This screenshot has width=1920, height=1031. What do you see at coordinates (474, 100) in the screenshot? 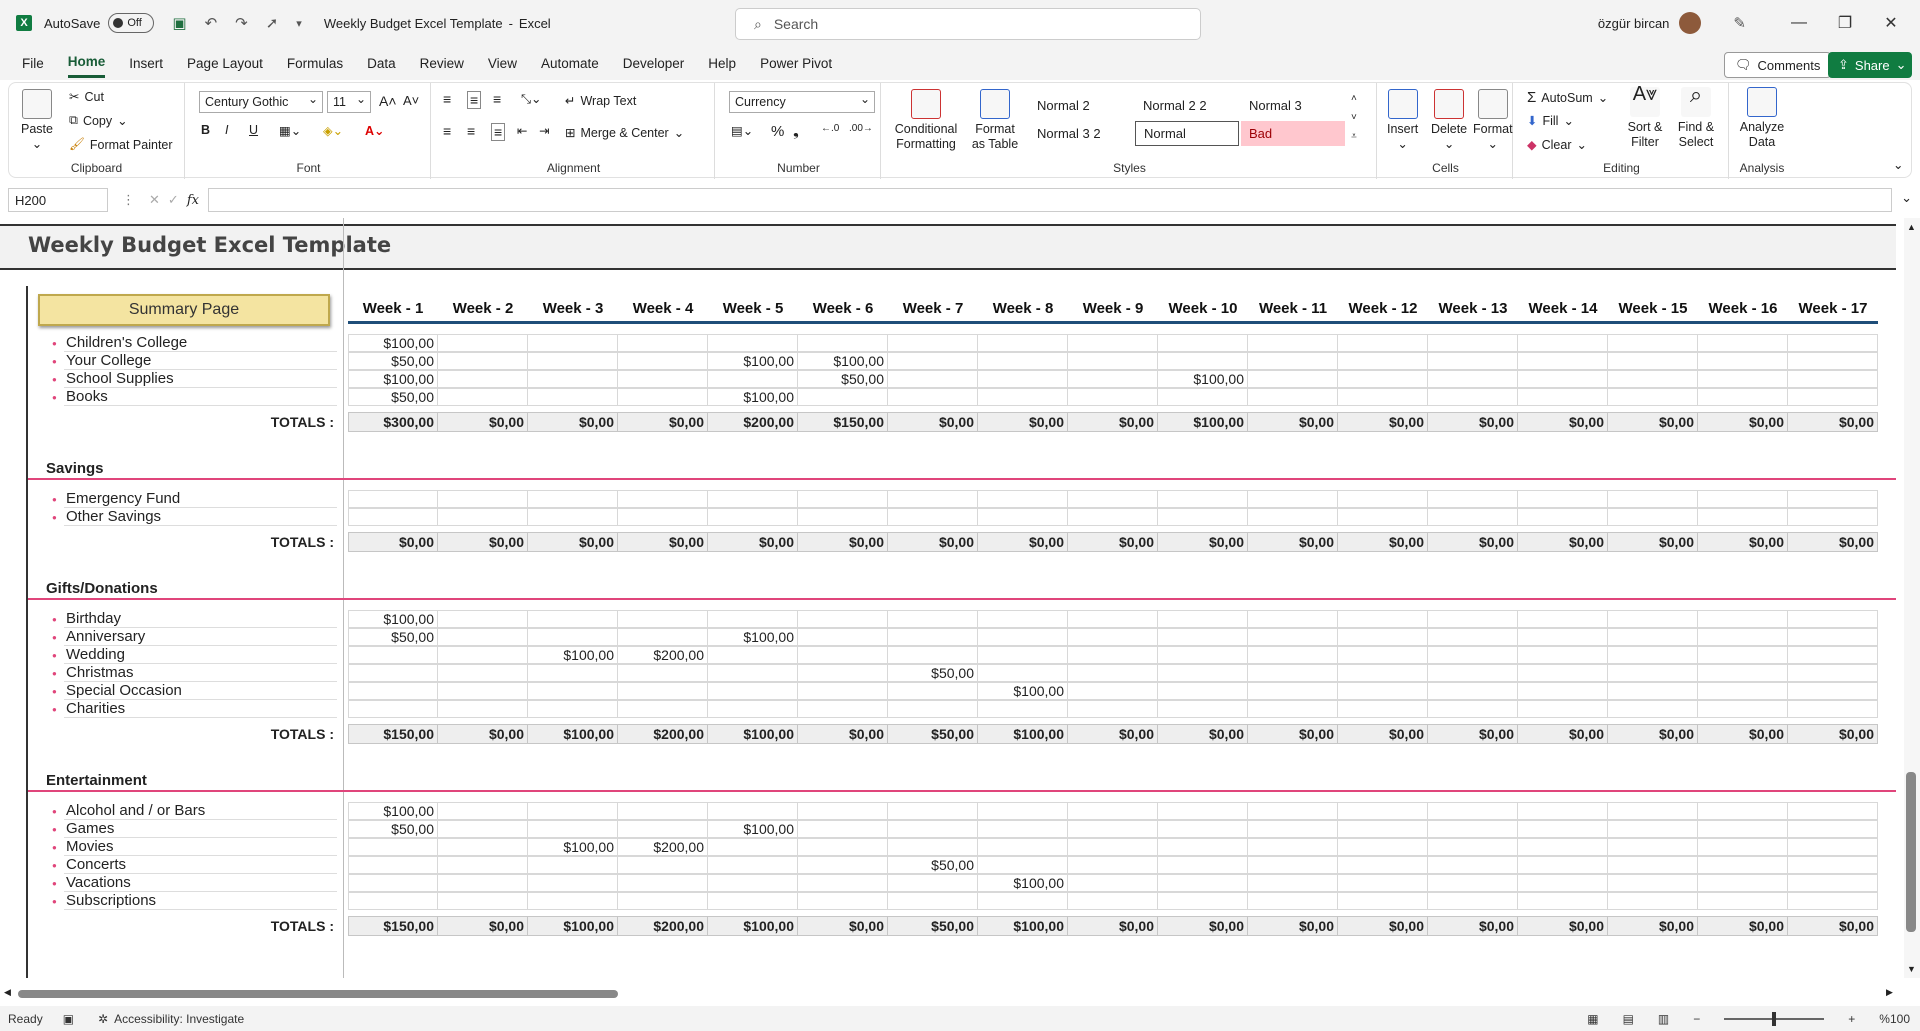
I see `align-middle-icon: ≡` at bounding box center [474, 100].